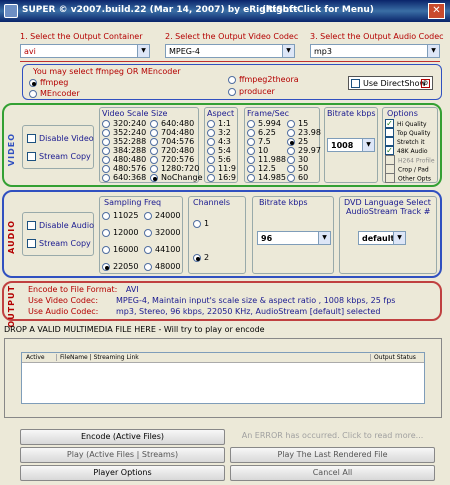 The height and width of the screenshot is (485, 450). Describe the element at coordinates (172, 123) in the screenshot. I see `scale-option: 640:480` at that location.